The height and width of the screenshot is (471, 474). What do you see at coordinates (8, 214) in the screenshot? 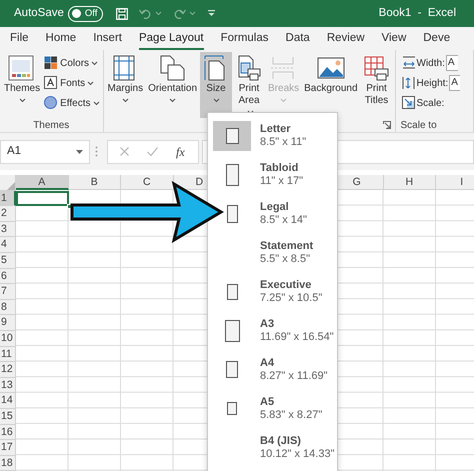
I see `row-header: 2` at bounding box center [8, 214].